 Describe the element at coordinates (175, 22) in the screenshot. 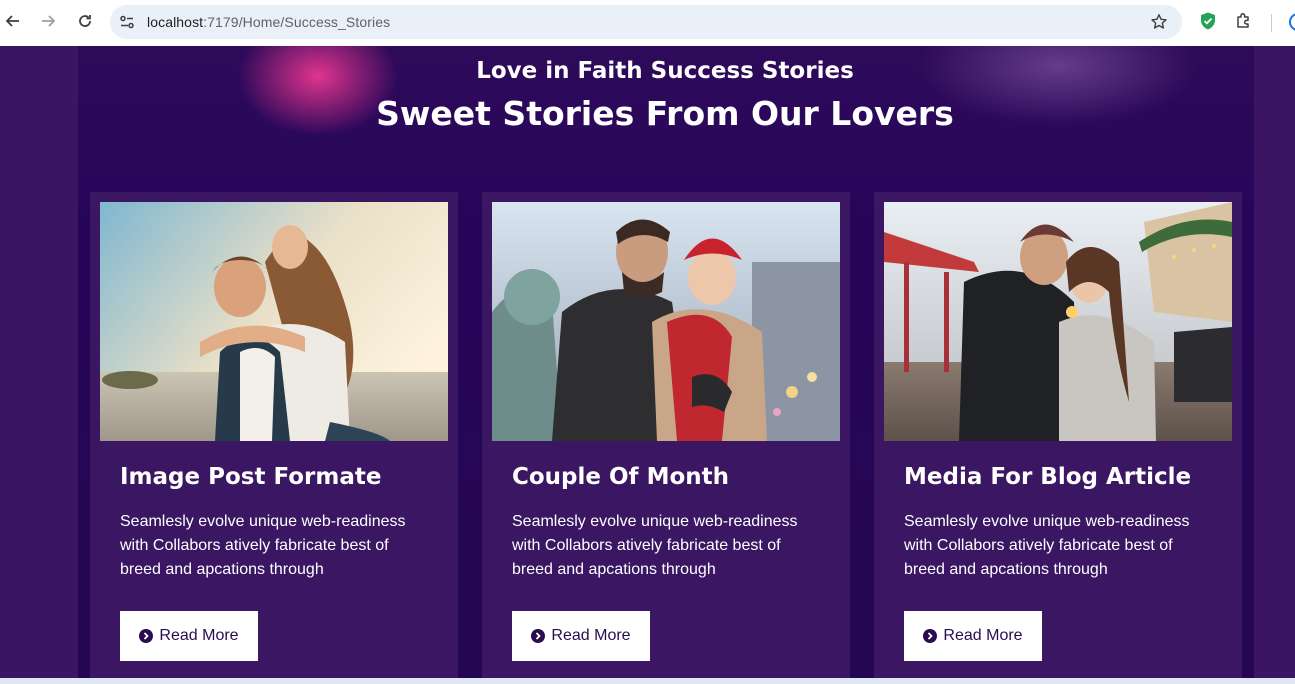

I see `url-host: localhost` at that location.